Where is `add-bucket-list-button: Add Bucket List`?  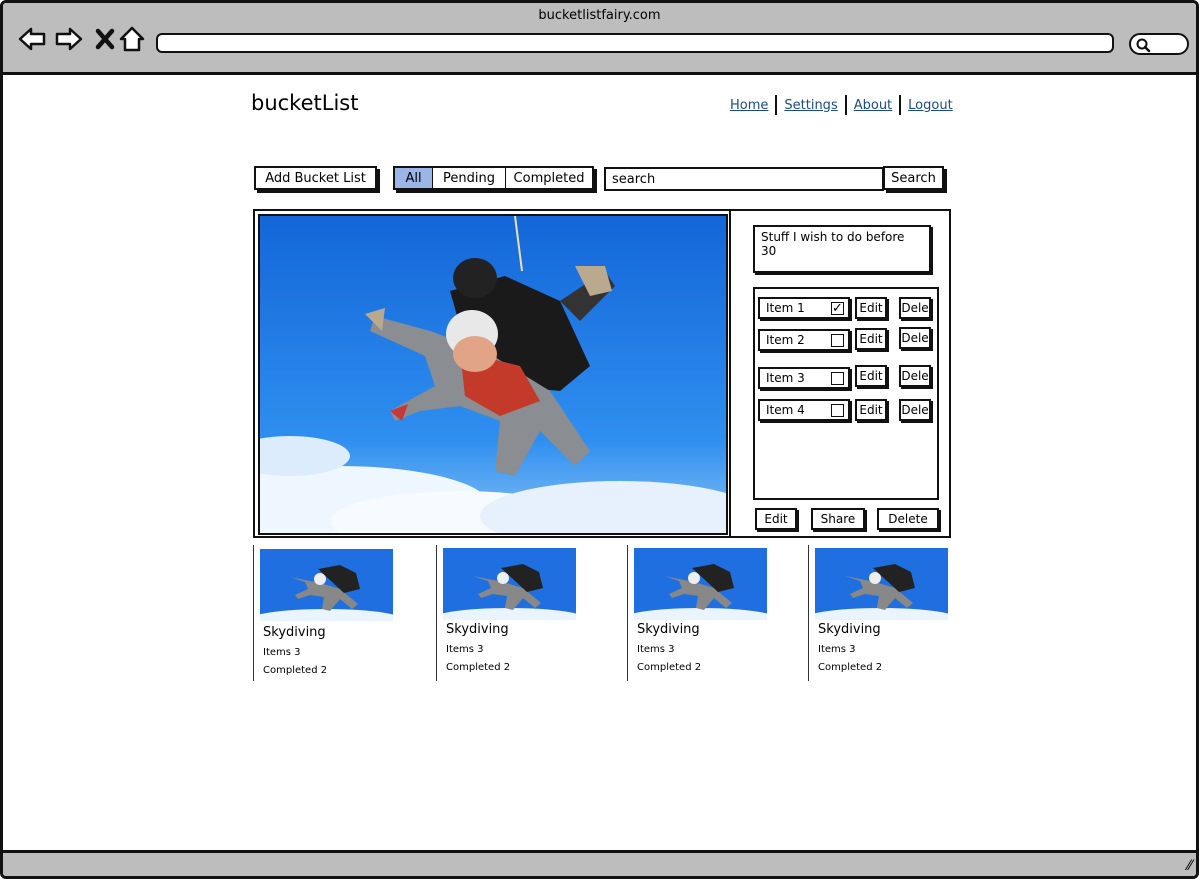
add-bucket-list-button: Add Bucket List is located at coordinates (315, 178).